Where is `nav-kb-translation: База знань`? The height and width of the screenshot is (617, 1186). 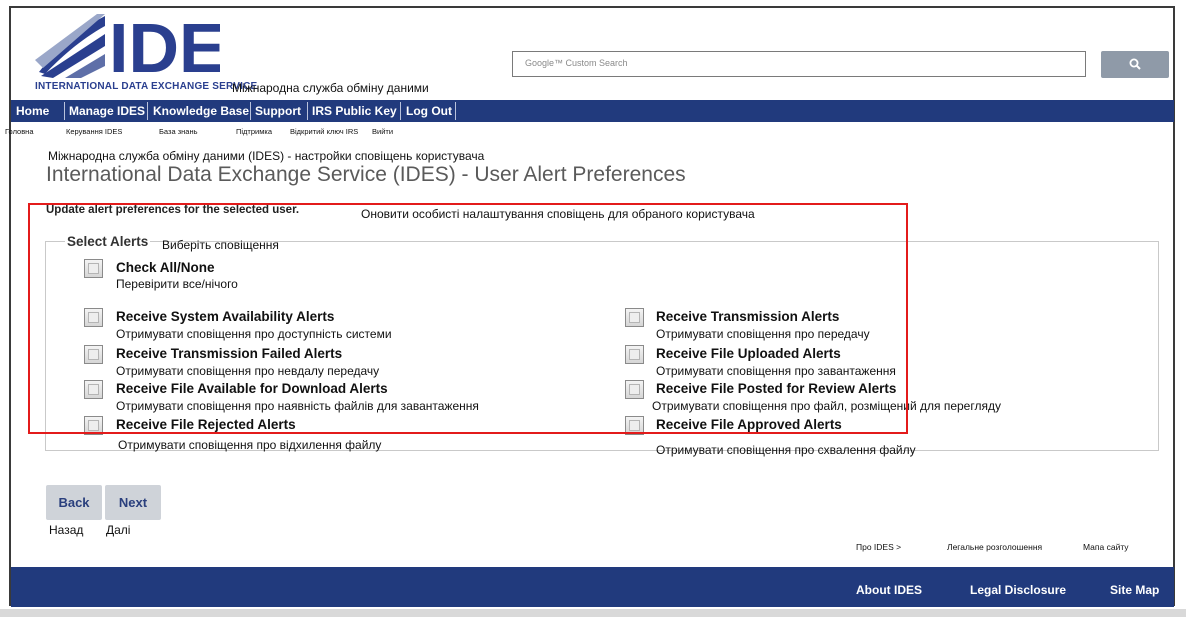
nav-kb-translation: База знань is located at coordinates (178, 131).